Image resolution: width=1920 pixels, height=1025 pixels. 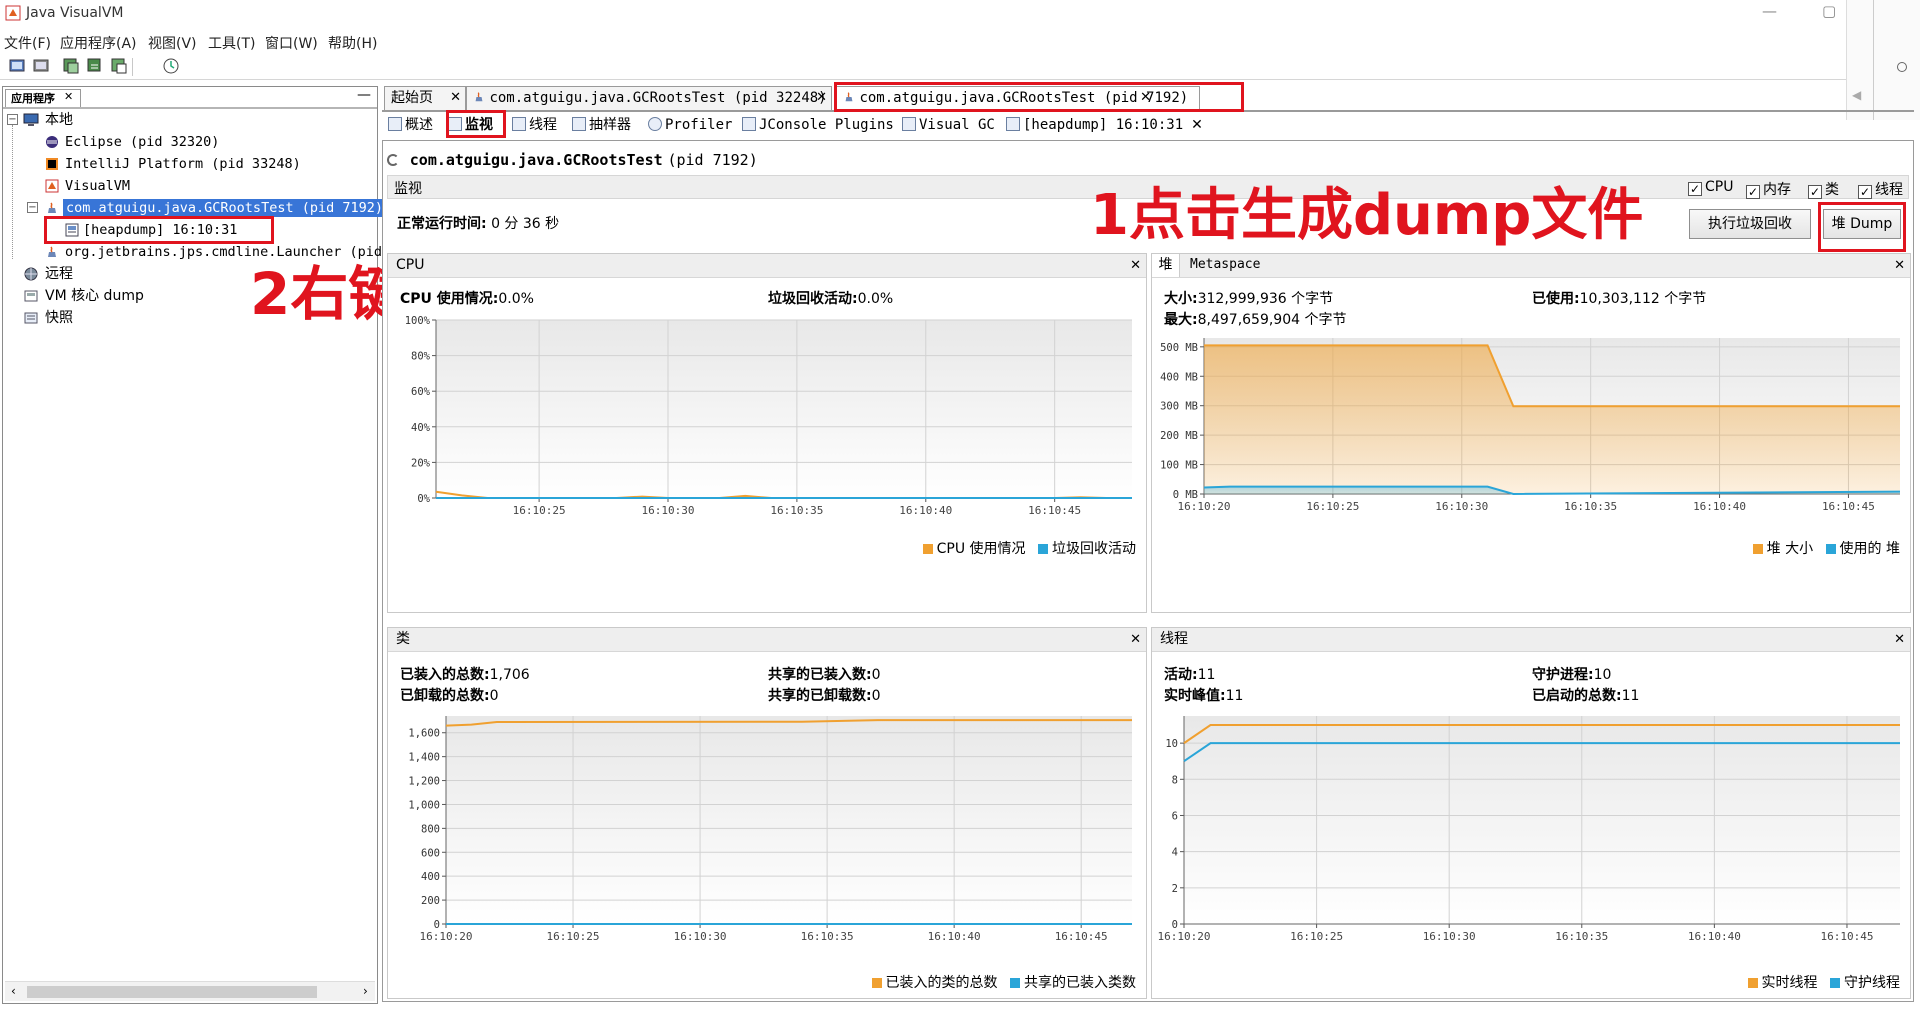 What do you see at coordinates (31, 274) in the screenshot?
I see `remote-icon` at bounding box center [31, 274].